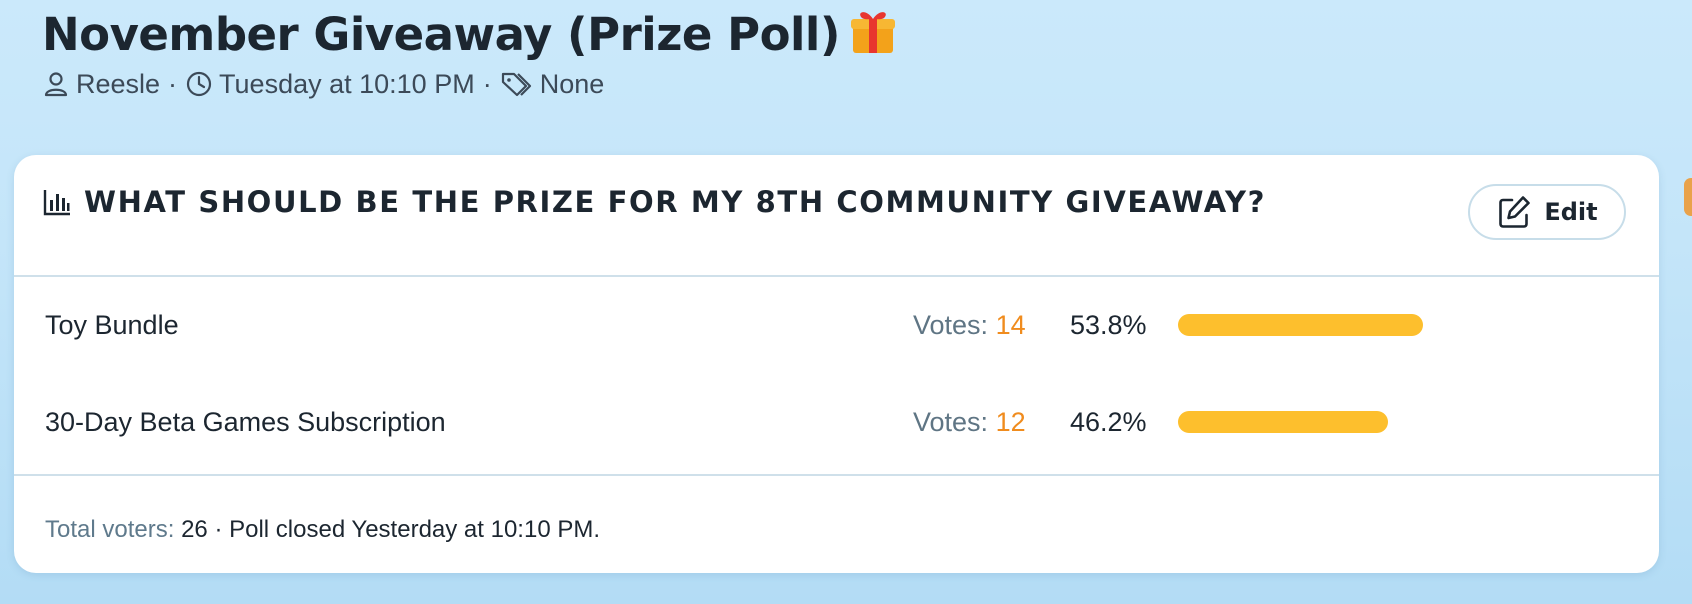 The height and width of the screenshot is (604, 1692). Describe the element at coordinates (1688, 197) in the screenshot. I see `page-edge-decoration` at that location.